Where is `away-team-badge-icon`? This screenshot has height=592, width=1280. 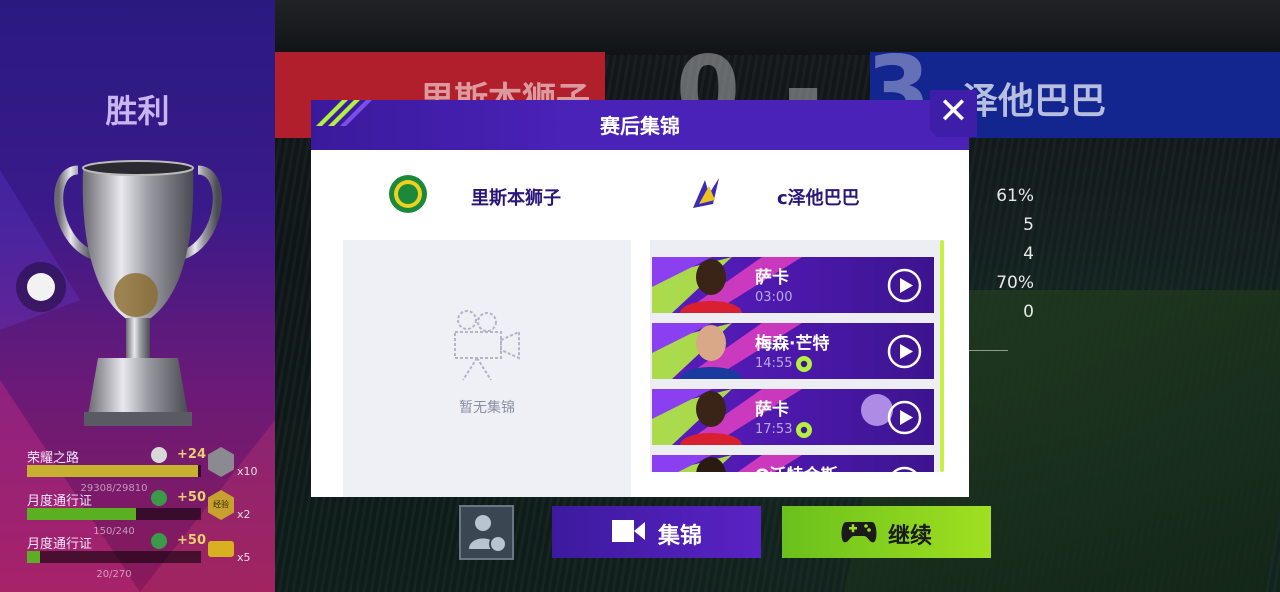 away-team-badge-icon is located at coordinates (706, 193).